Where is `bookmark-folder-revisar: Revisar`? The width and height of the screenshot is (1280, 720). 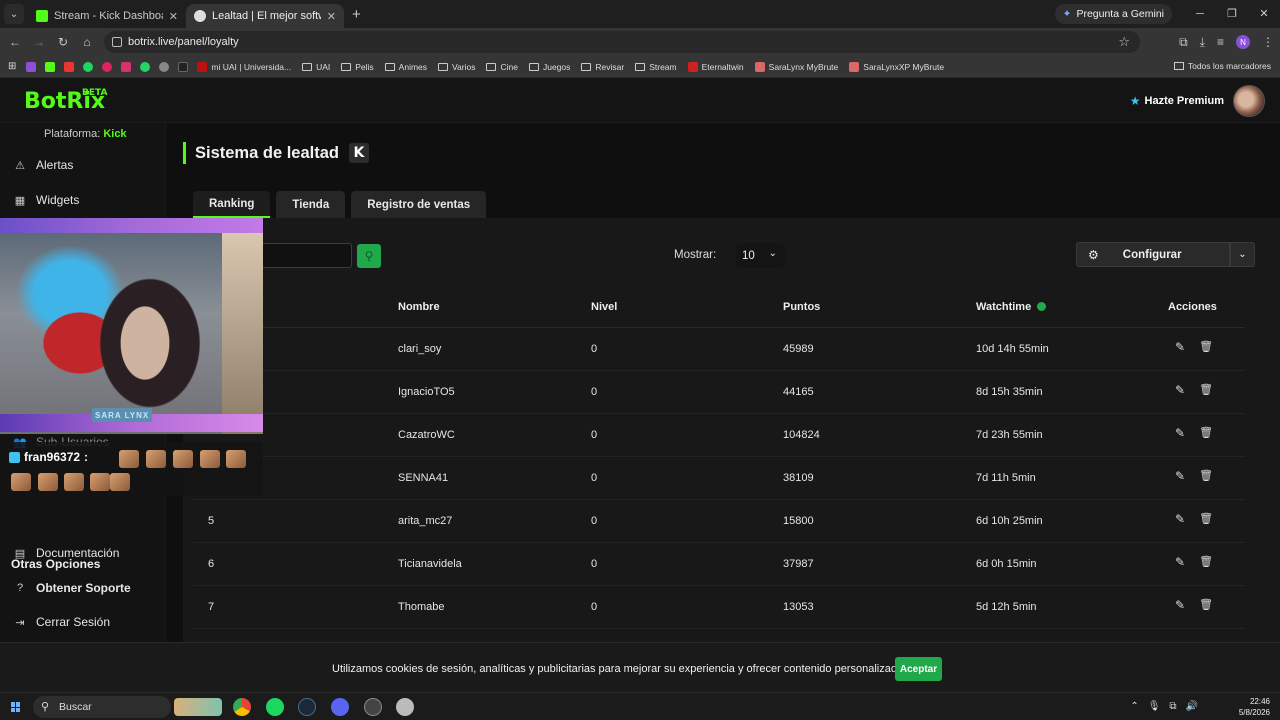 bookmark-folder-revisar: Revisar is located at coordinates (602, 67).